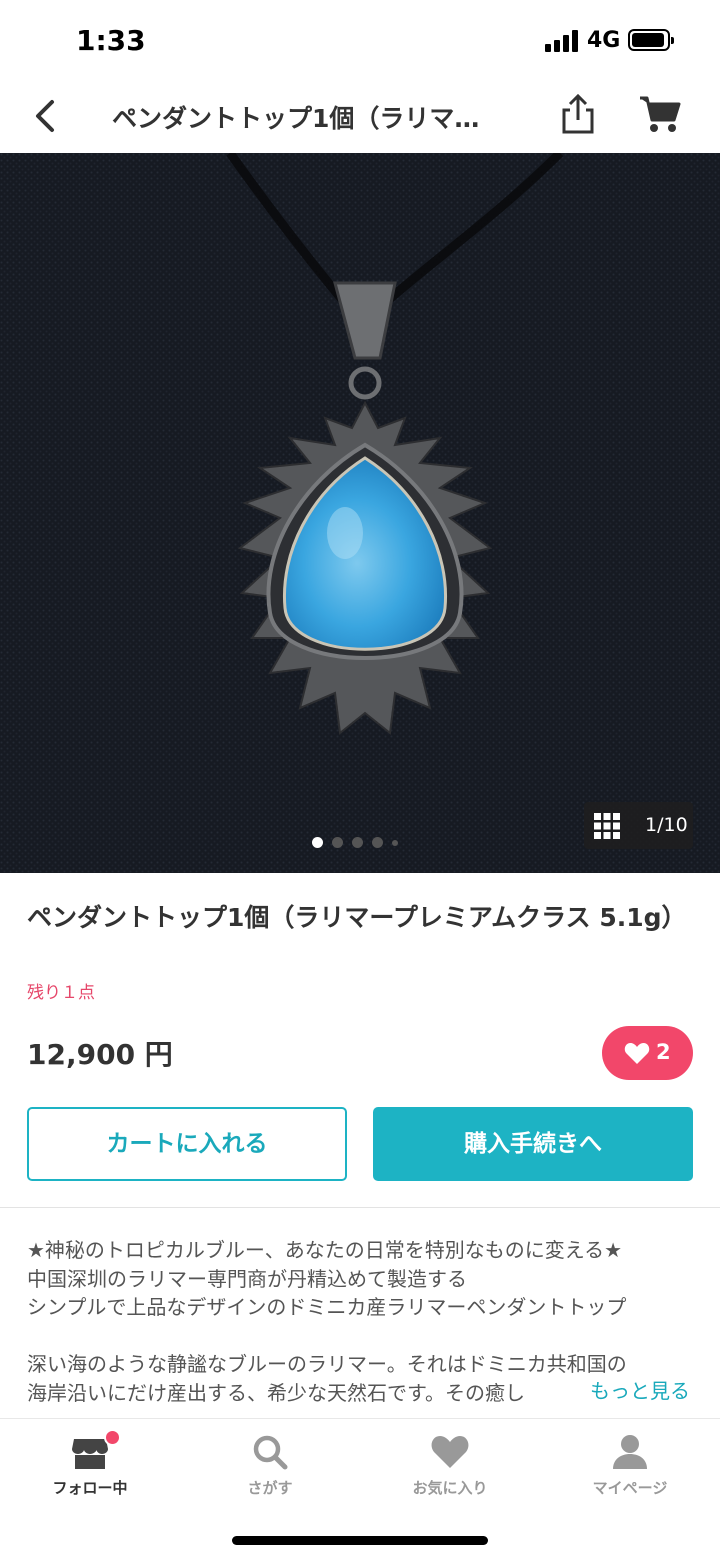 The height and width of the screenshot is (1558, 720). Describe the element at coordinates (90, 1488) in the screenshot. I see `tab-label: フォロー中` at that location.